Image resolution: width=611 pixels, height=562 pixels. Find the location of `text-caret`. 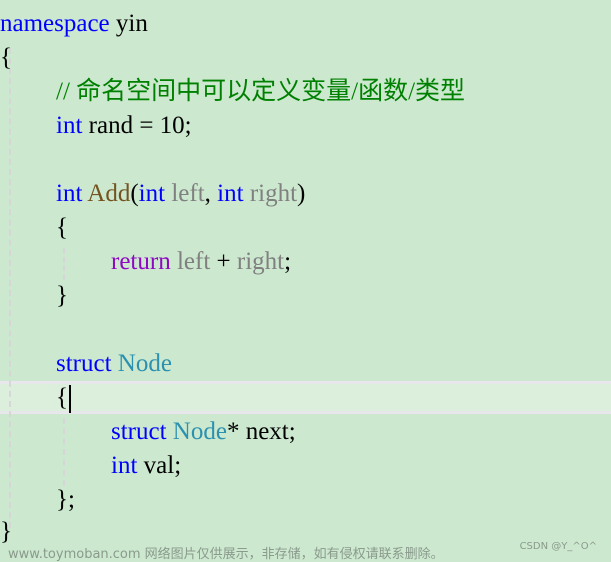

text-caret is located at coordinates (70, 399).